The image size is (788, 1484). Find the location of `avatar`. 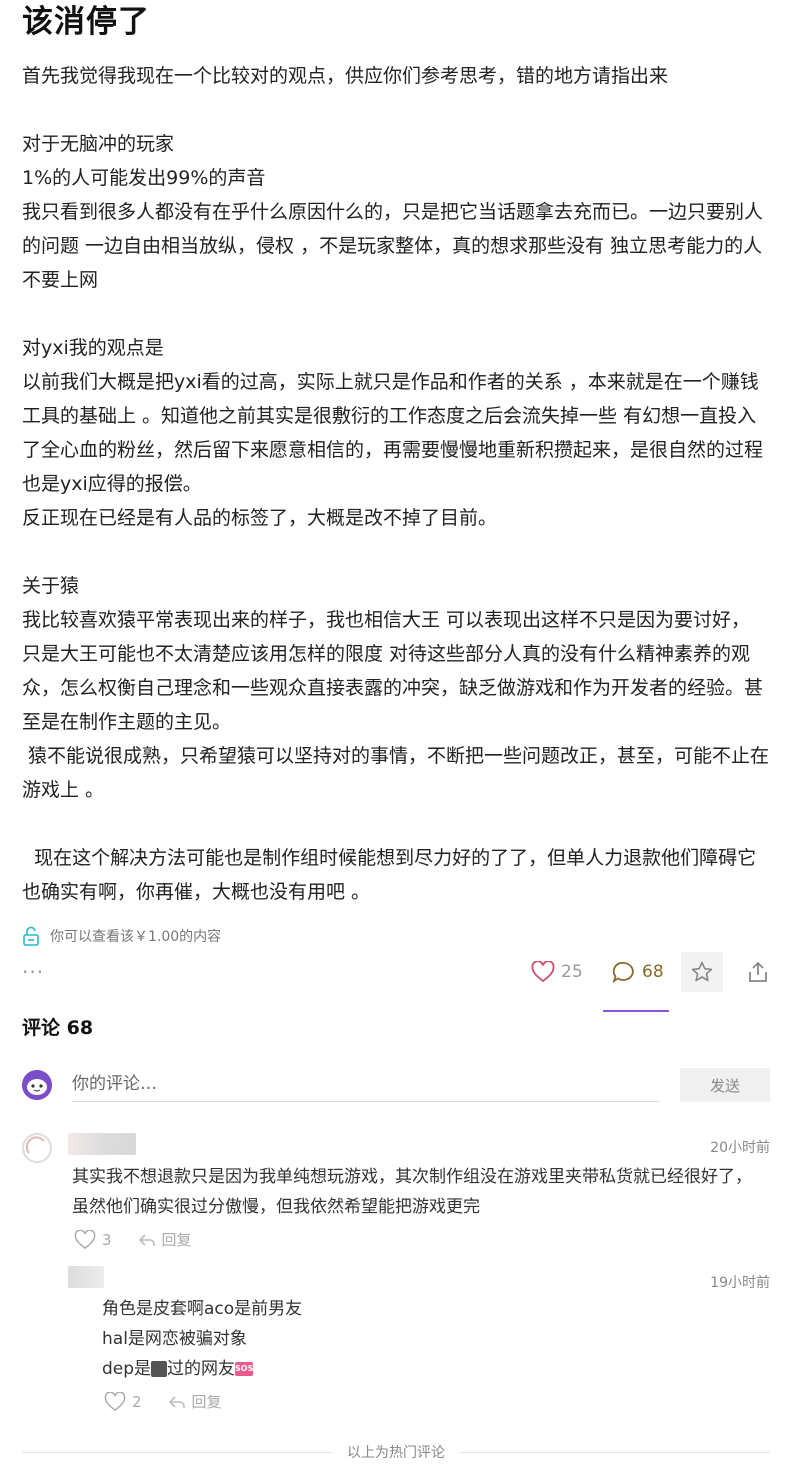

avatar is located at coordinates (37, 1148).